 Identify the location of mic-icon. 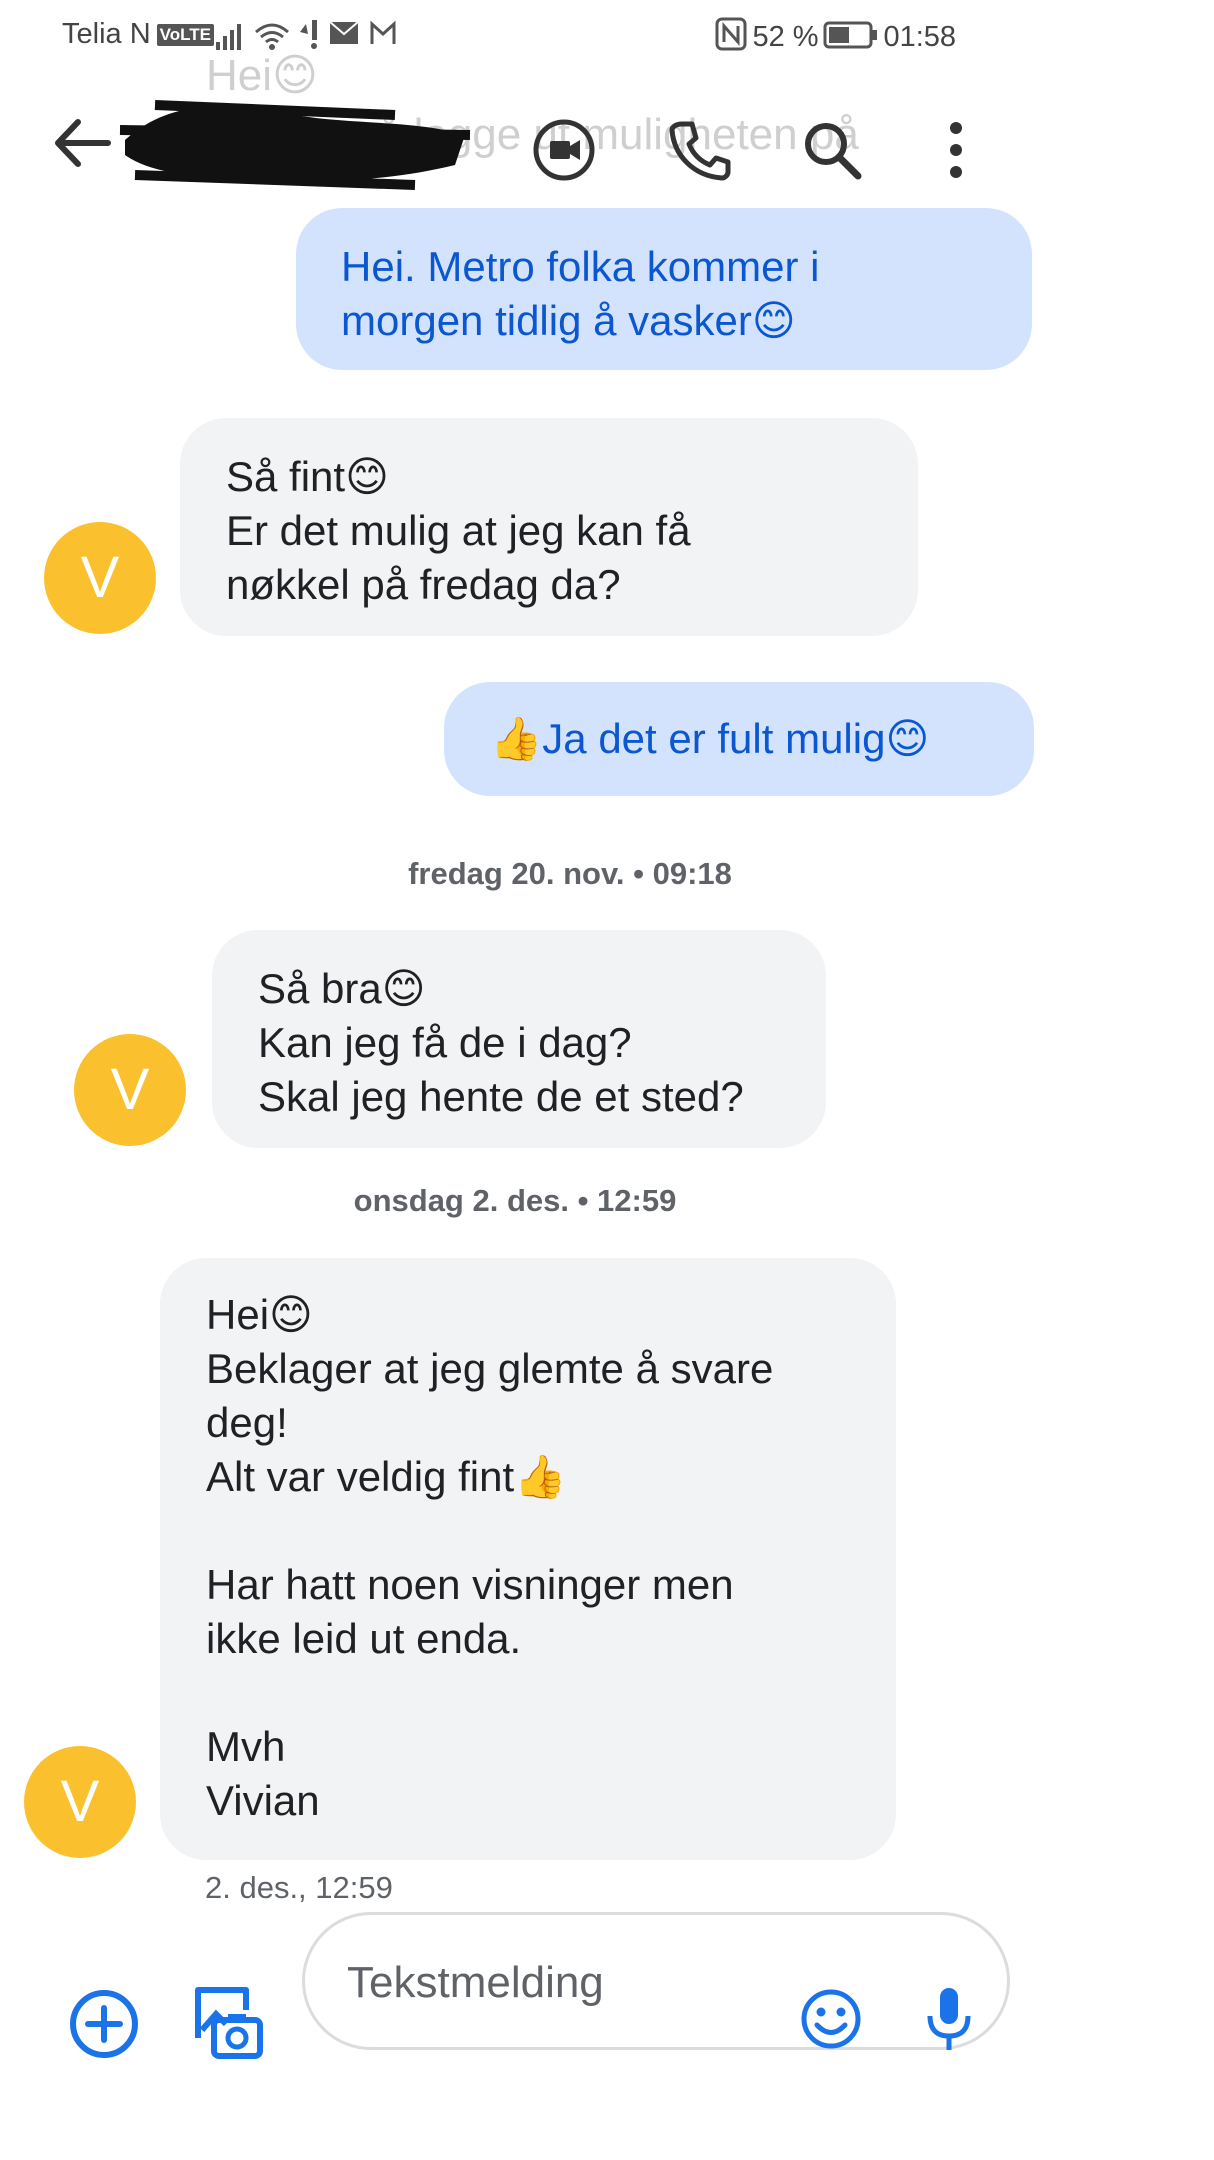
(949, 2019).